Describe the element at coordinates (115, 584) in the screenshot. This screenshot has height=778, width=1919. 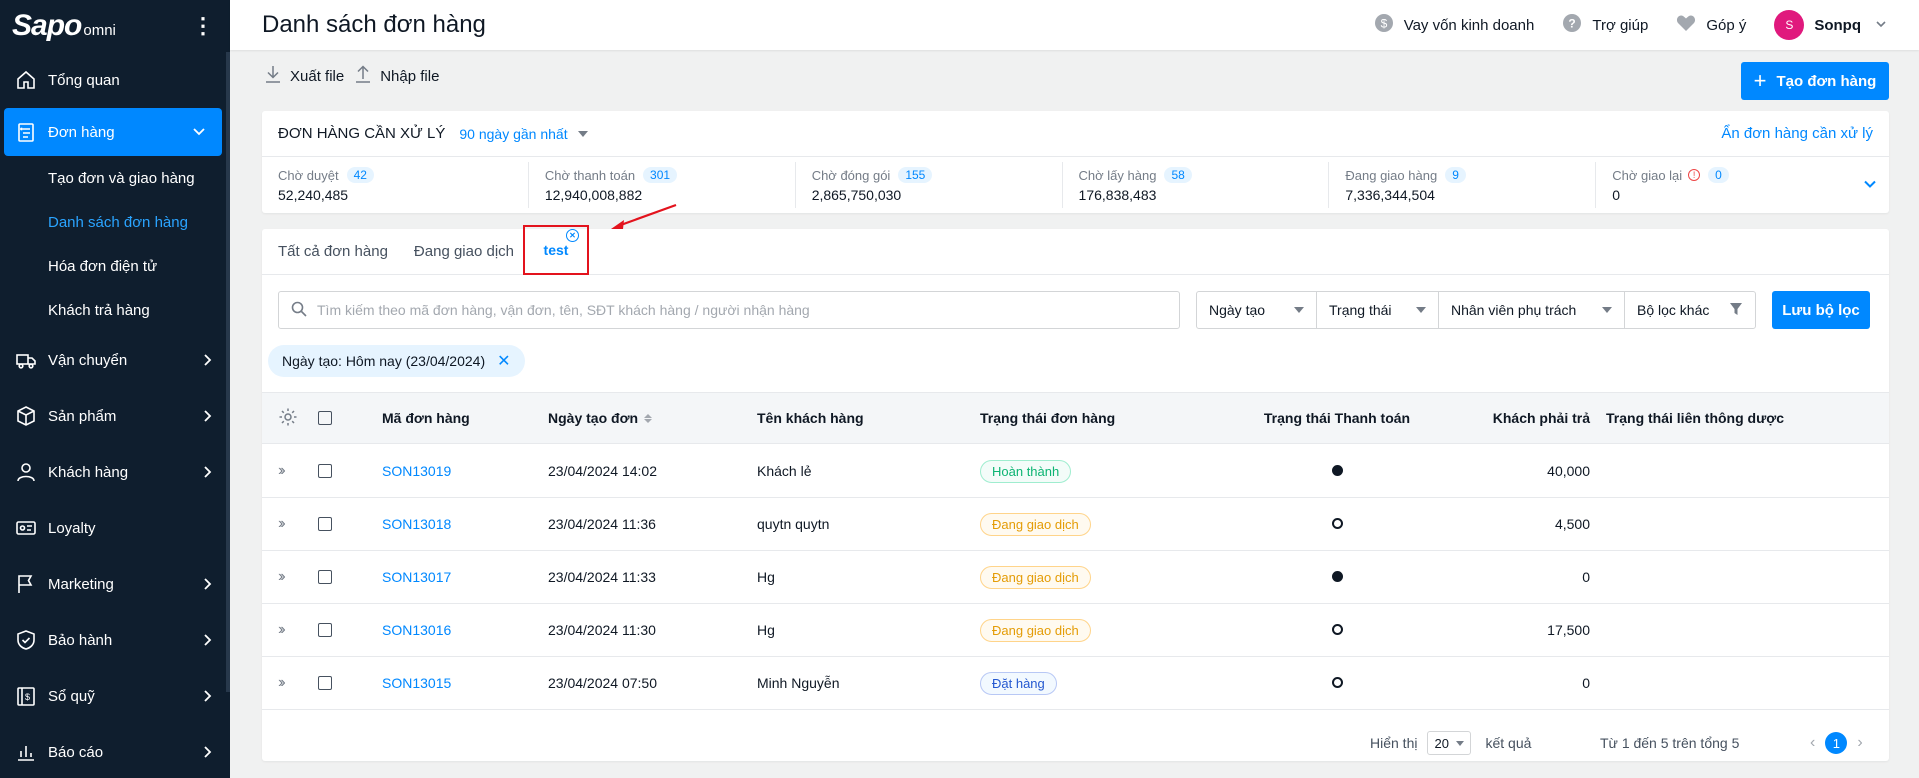
I see `sidebar-item-marketing: Marketing` at that location.